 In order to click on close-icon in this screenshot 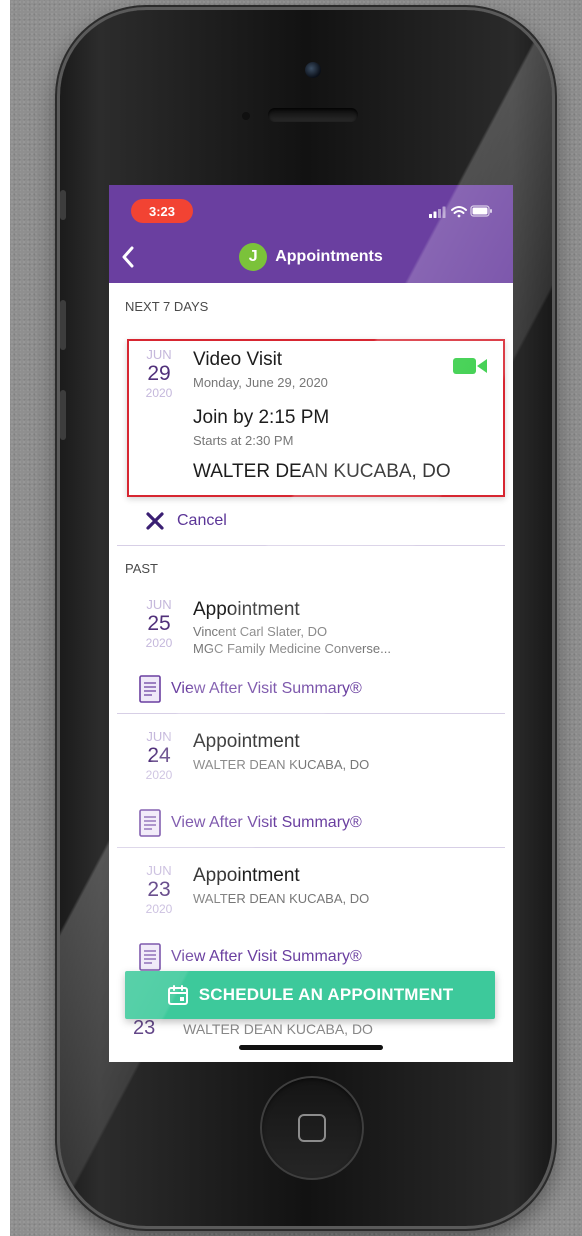, I will do `click(155, 521)`.